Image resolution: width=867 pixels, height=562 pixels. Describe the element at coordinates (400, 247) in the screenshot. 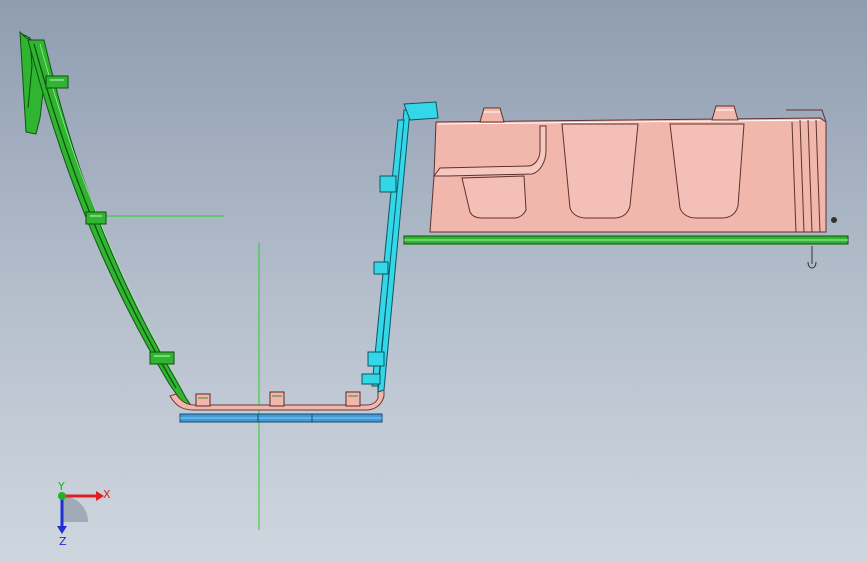

I see `cyan-wall-part` at that location.